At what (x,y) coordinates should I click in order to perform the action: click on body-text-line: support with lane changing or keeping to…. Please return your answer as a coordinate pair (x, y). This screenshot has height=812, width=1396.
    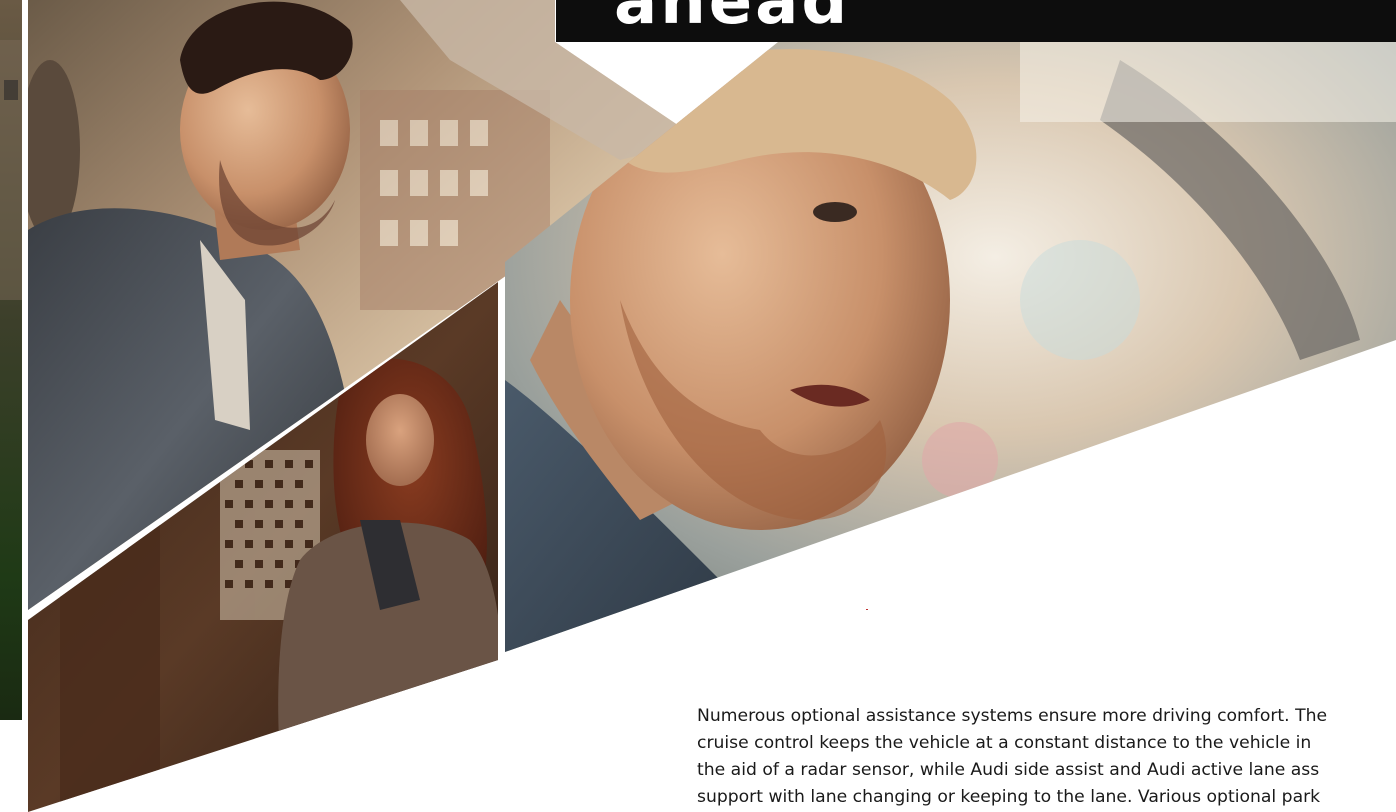
    Looking at the image, I should click on (1009, 797).